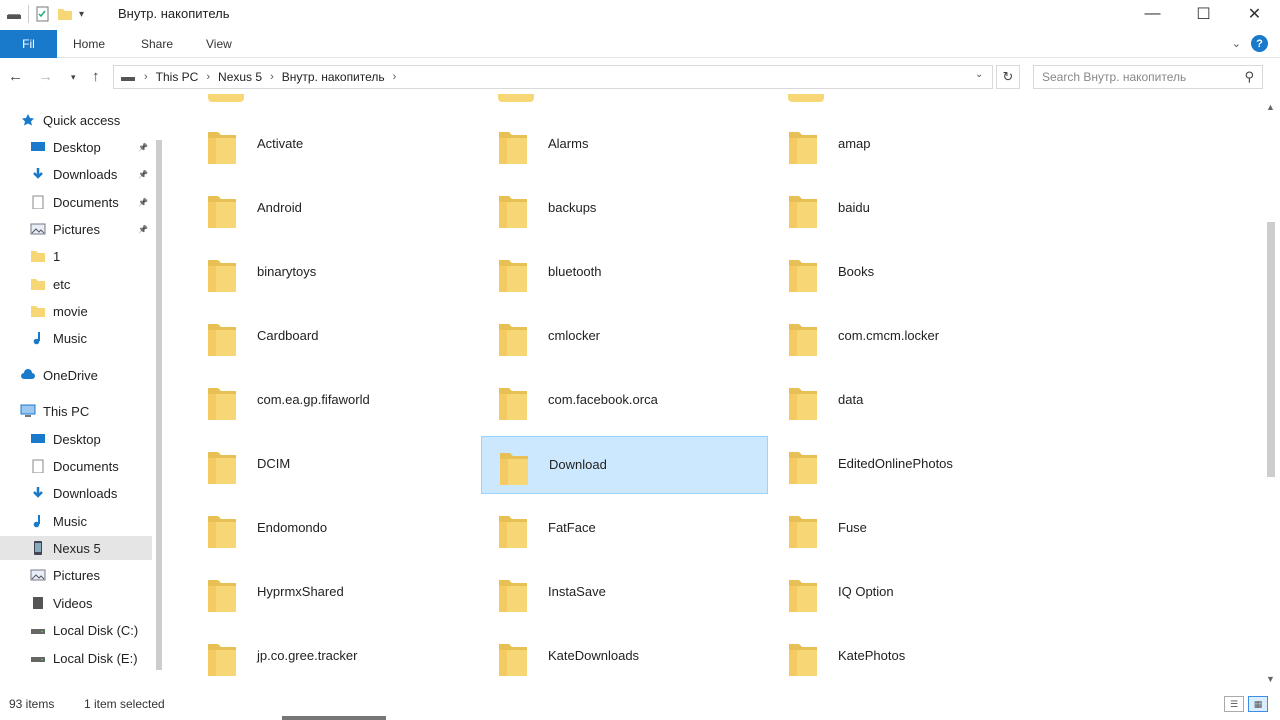 The image size is (1280, 720). I want to click on folder-item: com.ea.gp.fifaworld, so click(333, 401).